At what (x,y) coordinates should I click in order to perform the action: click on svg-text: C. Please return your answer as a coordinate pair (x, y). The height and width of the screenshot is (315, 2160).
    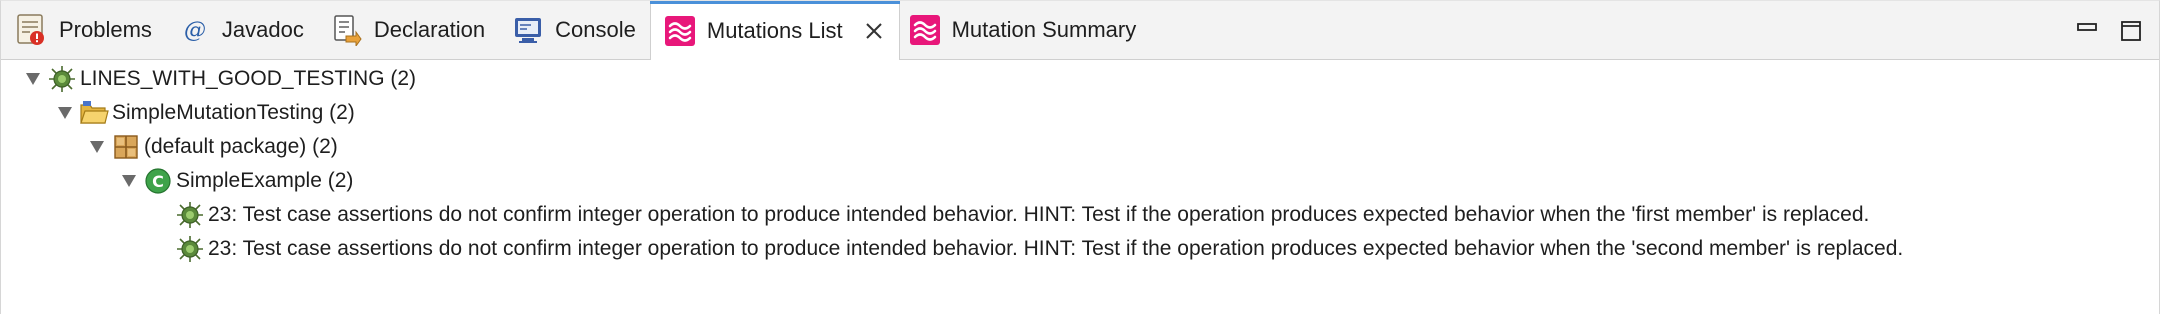
    Looking at the image, I should click on (158, 181).